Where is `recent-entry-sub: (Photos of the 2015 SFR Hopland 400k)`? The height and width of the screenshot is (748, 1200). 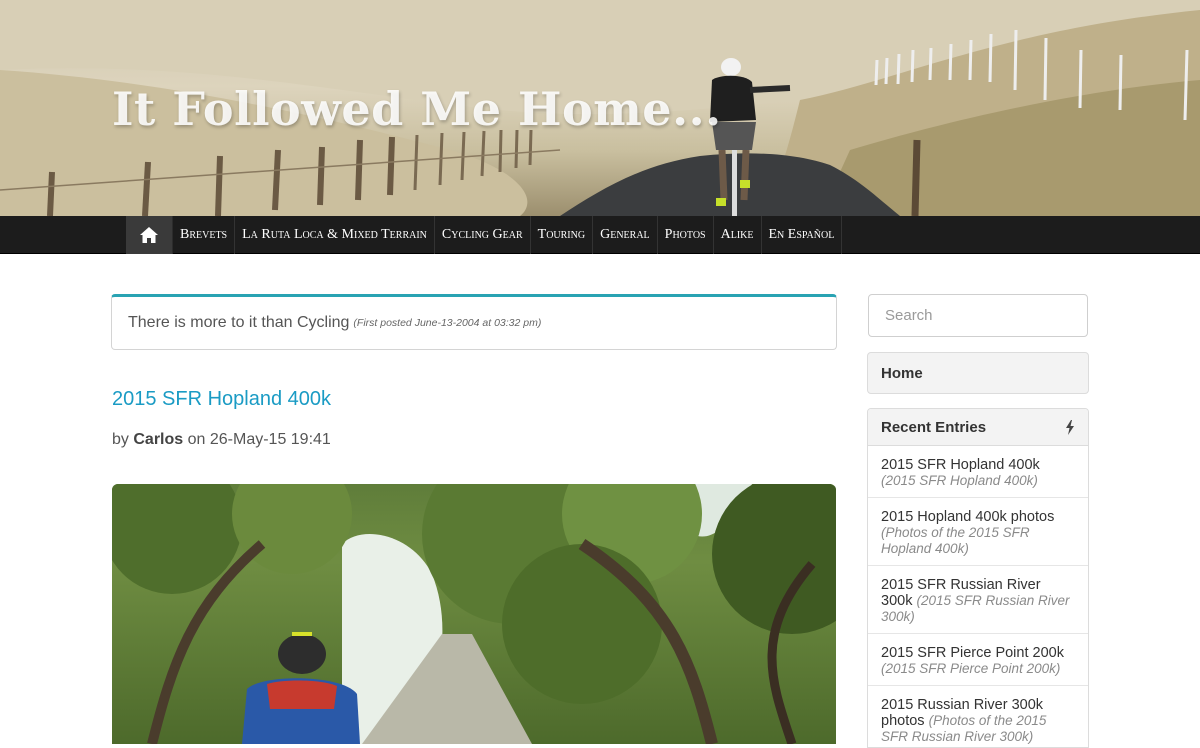 recent-entry-sub: (Photos of the 2015 SFR Hopland 400k) is located at coordinates (955, 540).